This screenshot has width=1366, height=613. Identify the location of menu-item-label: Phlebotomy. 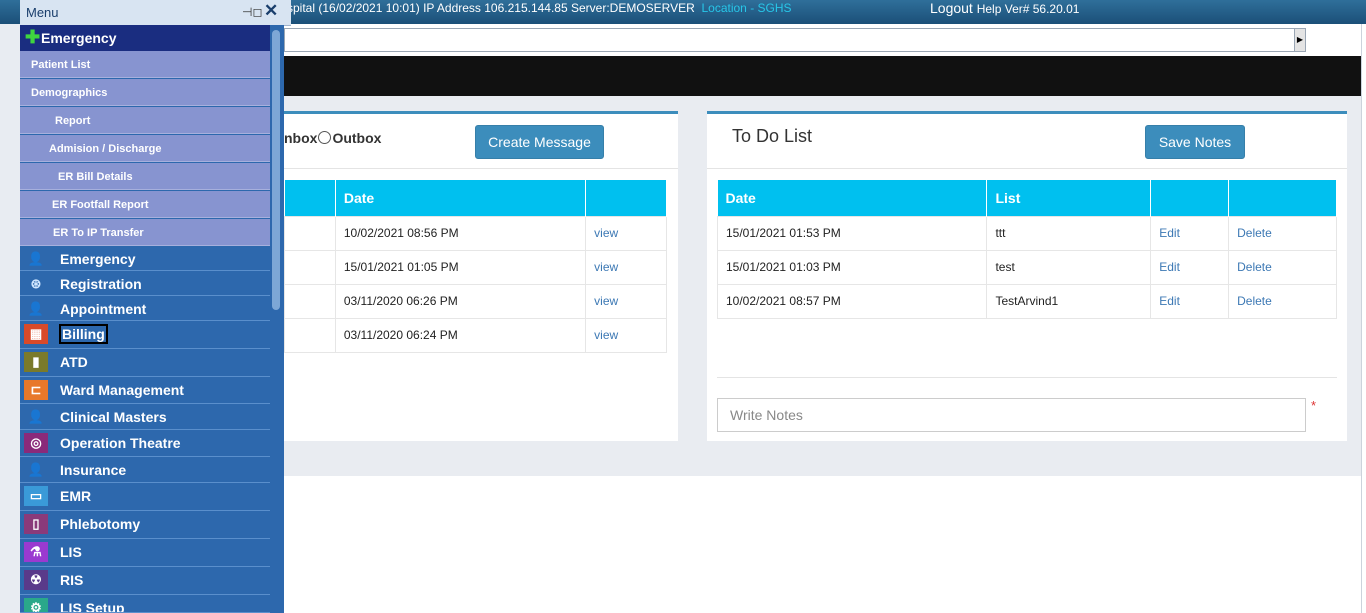
(100, 524).